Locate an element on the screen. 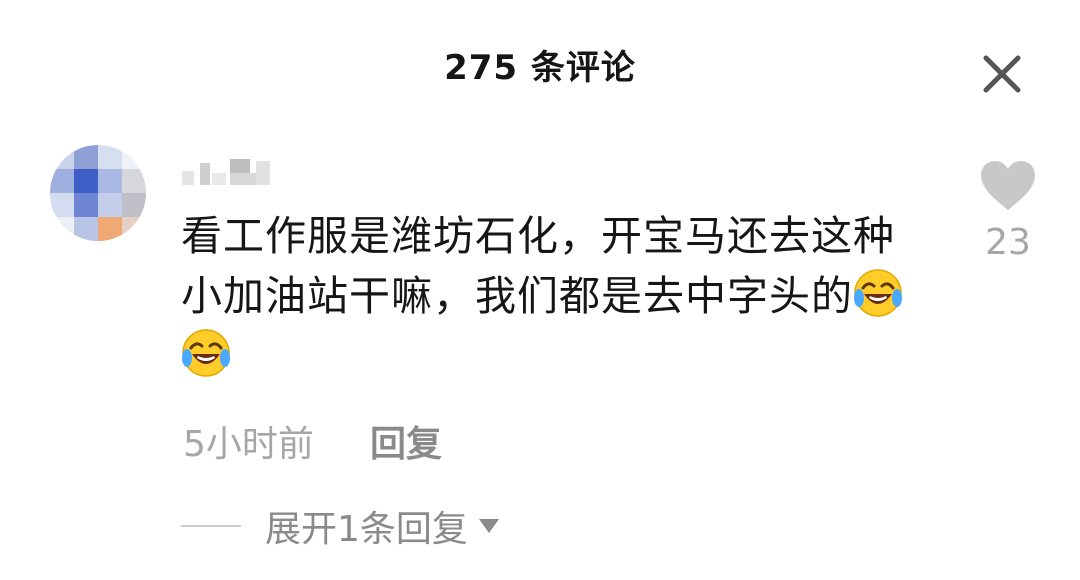 This screenshot has width=1080, height=580. close-icon is located at coordinates (1002, 74).